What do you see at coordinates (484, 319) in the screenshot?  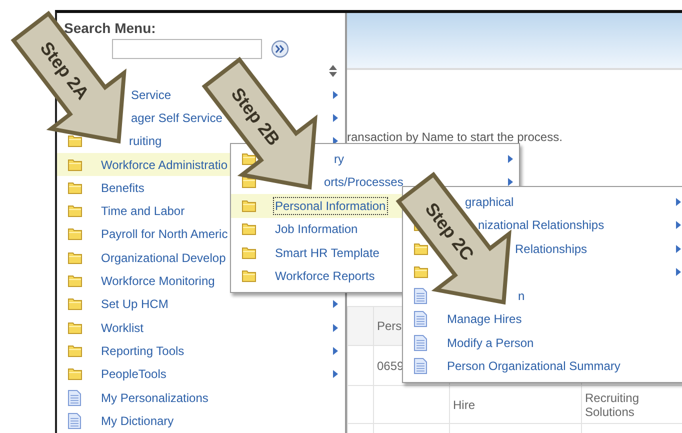 I see `menu-item: Manage Hires` at bounding box center [484, 319].